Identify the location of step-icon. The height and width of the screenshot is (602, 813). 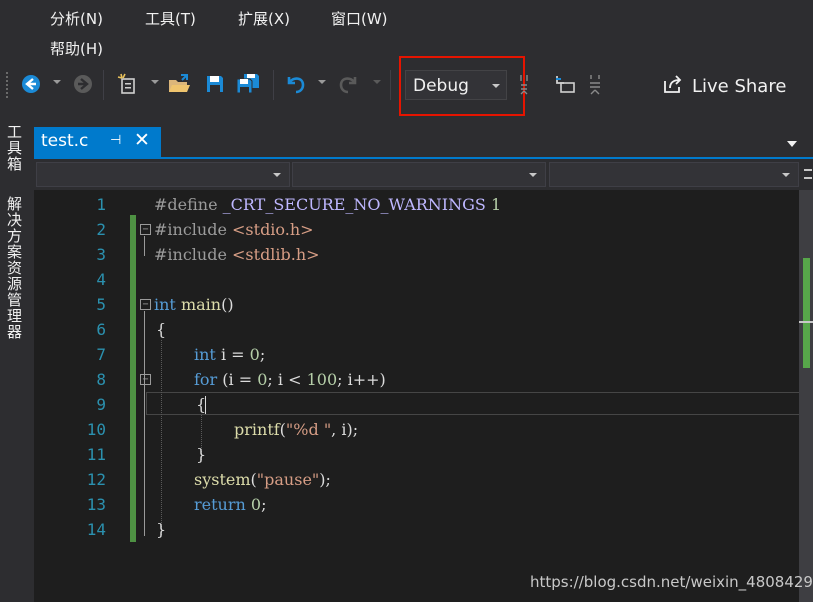
(565, 84).